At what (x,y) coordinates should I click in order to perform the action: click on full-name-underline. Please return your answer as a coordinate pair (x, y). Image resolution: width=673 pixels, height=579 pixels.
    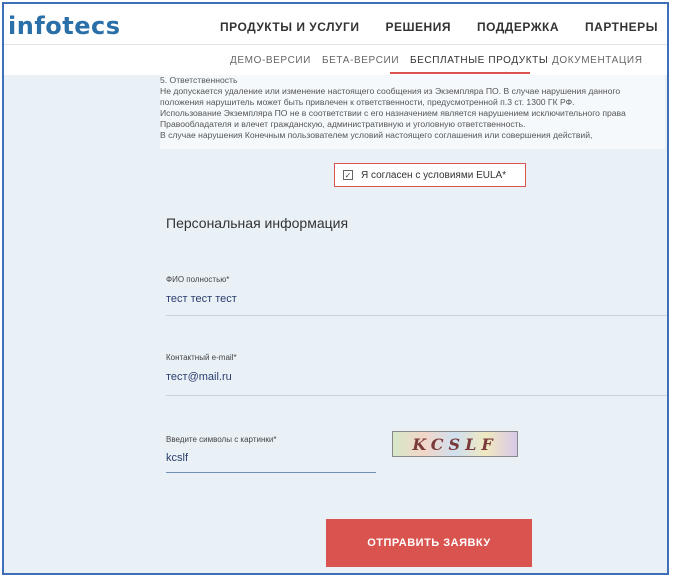
    Looking at the image, I should click on (416, 315).